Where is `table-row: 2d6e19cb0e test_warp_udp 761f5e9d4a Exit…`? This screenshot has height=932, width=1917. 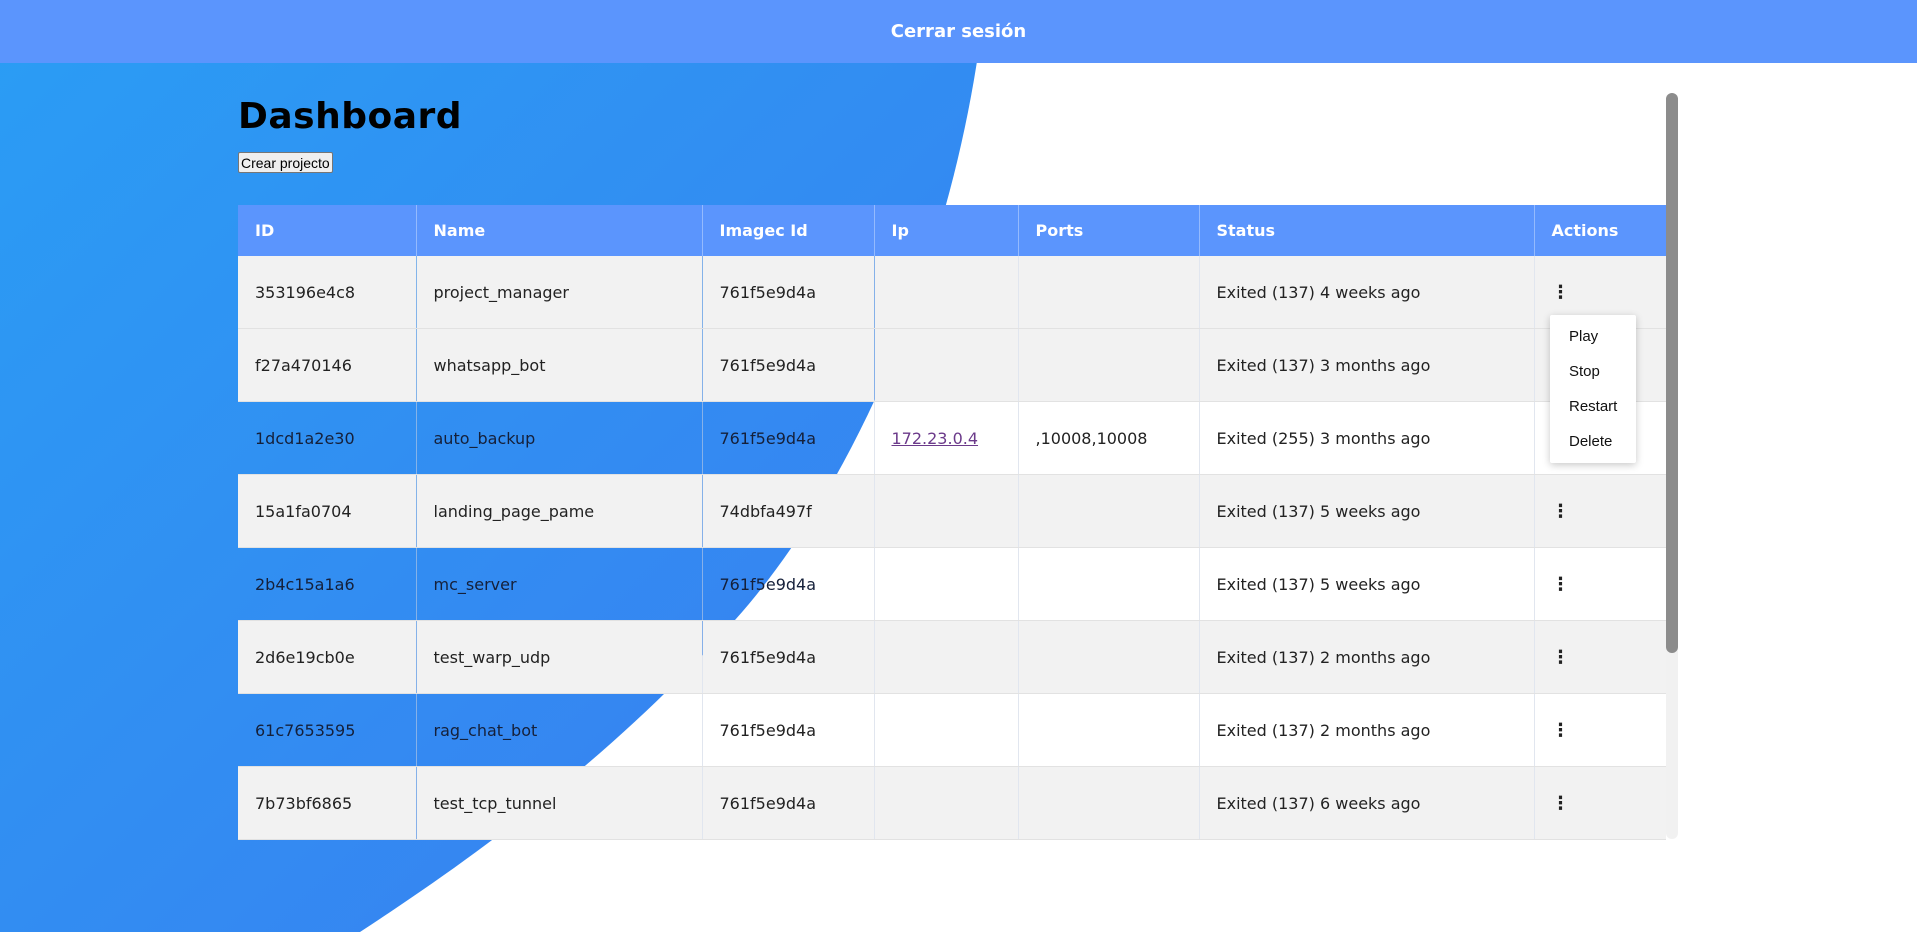 table-row: 2d6e19cb0e test_warp_udp 761f5e9d4a Exit… is located at coordinates (952, 657).